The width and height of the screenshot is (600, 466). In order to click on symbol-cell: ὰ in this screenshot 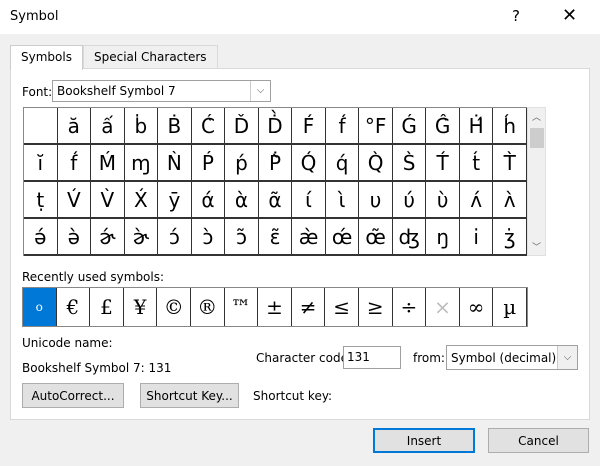, I will do `click(242, 200)`.